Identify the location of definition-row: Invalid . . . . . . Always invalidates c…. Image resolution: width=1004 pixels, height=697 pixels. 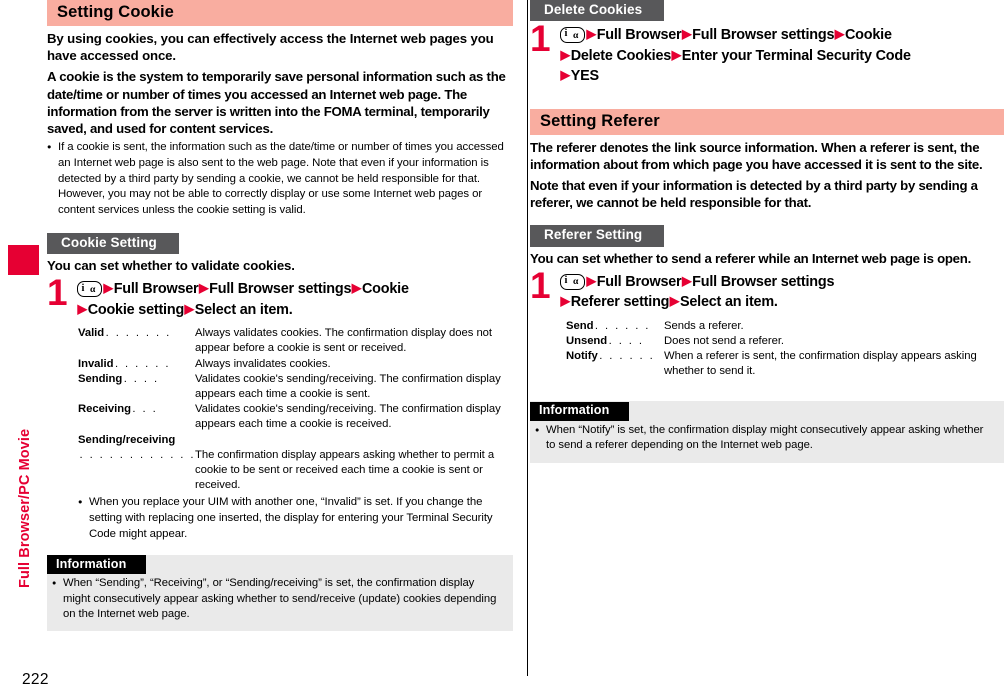
(295, 364).